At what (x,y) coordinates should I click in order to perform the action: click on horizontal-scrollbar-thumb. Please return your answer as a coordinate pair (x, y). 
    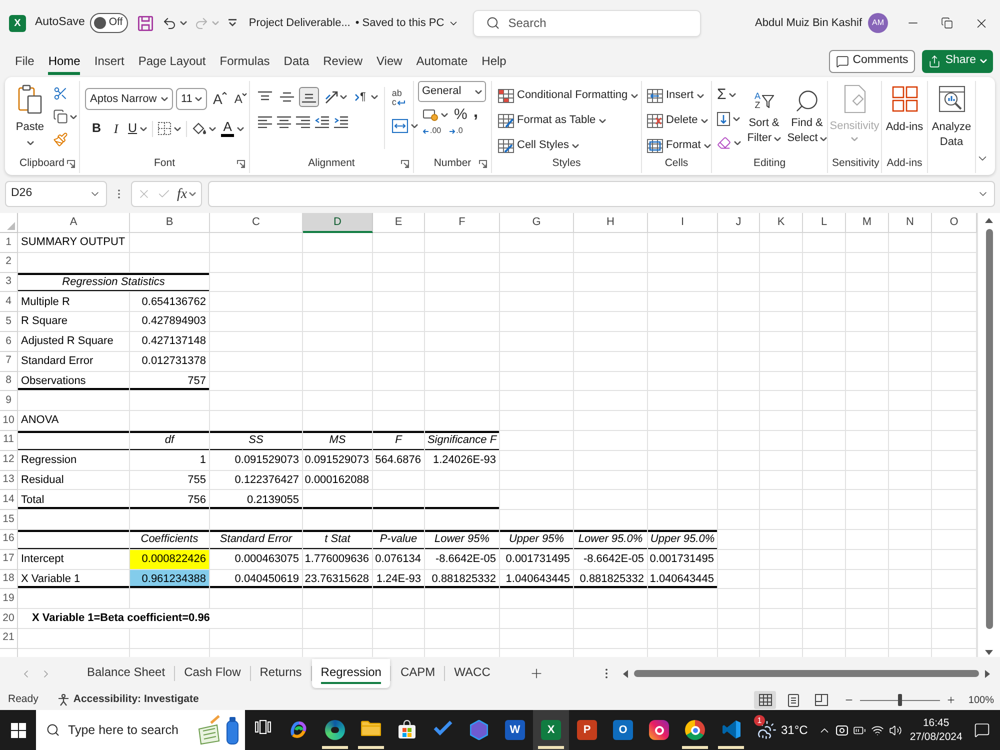
    Looking at the image, I should click on (806, 673).